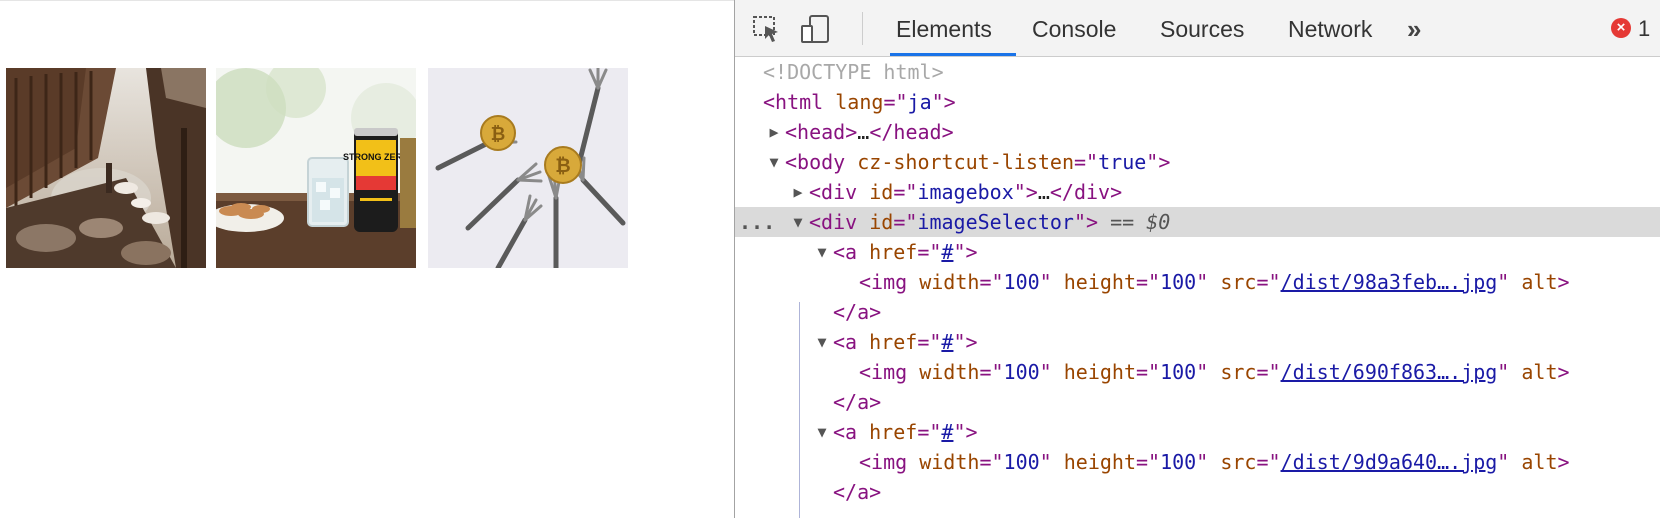 Image resolution: width=1660 pixels, height=518 pixels. I want to click on selected-element-marker: == $0, so click(1140, 222).